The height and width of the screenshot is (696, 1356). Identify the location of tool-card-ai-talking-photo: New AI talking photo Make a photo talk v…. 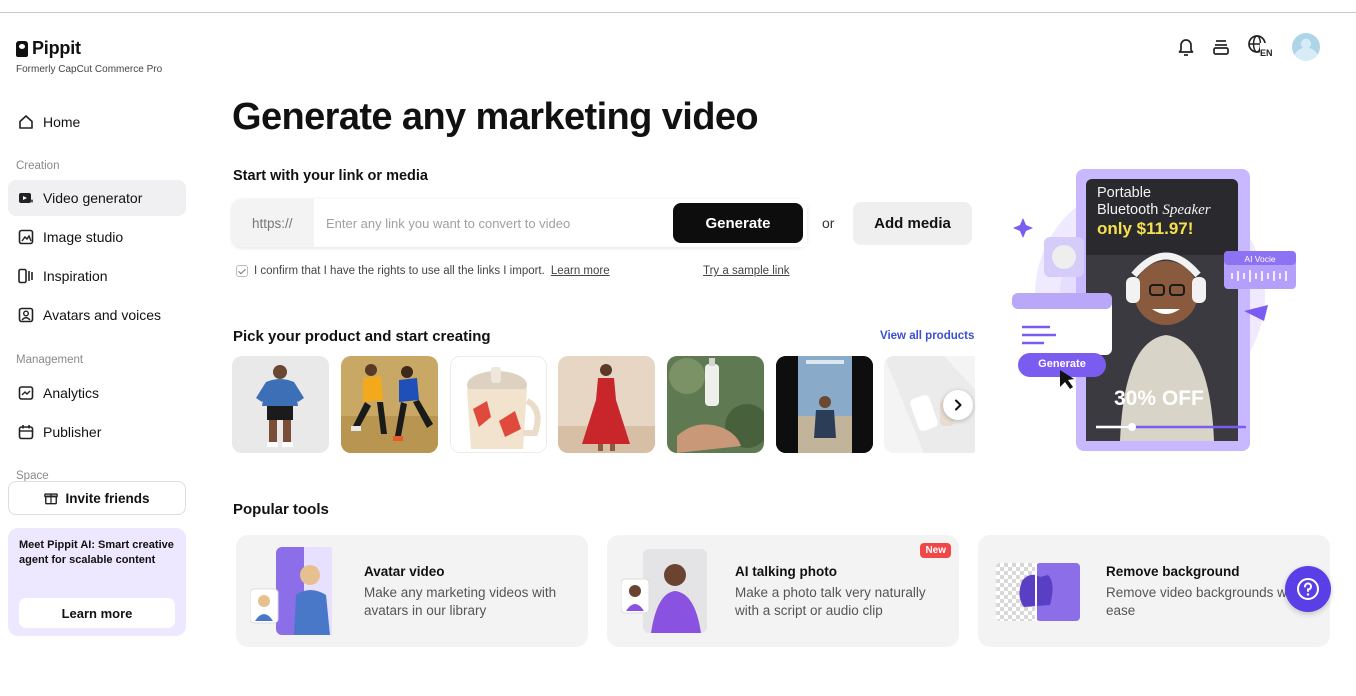
(783, 591).